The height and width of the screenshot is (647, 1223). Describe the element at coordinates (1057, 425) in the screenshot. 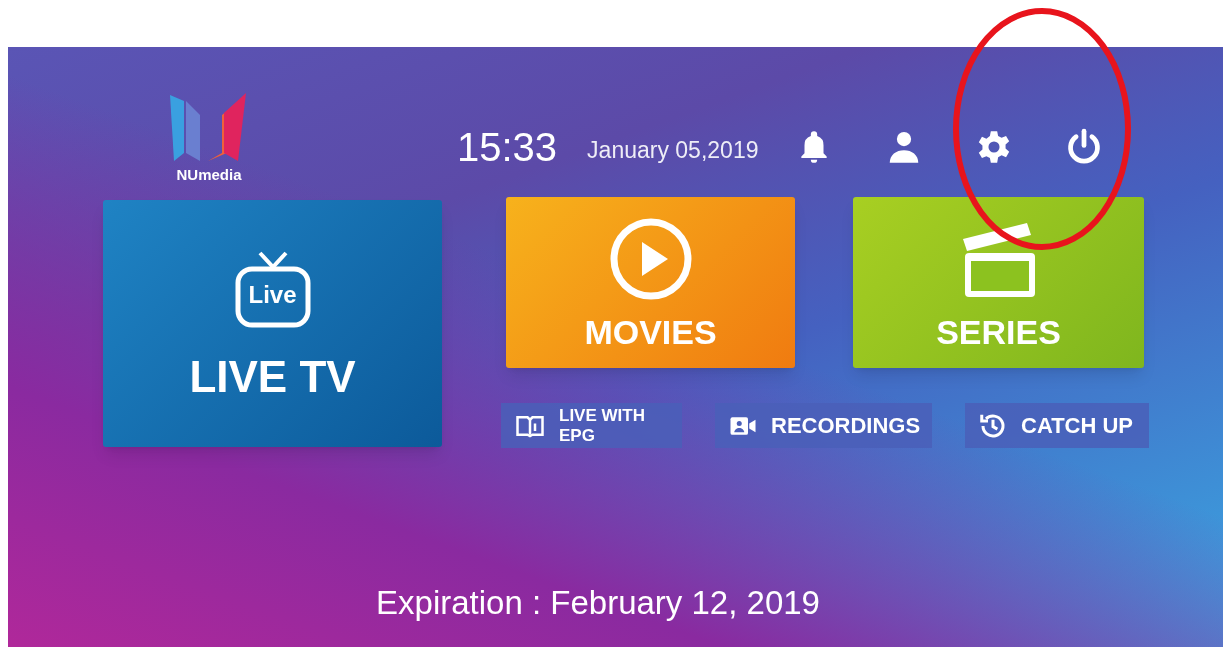

I see `catch-up-button: CATCH UP` at that location.